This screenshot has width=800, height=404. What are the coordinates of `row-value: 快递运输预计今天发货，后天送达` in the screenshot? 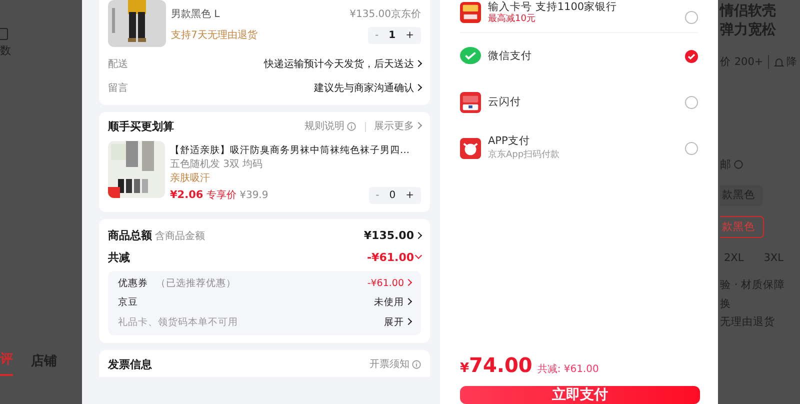 It's located at (342, 65).